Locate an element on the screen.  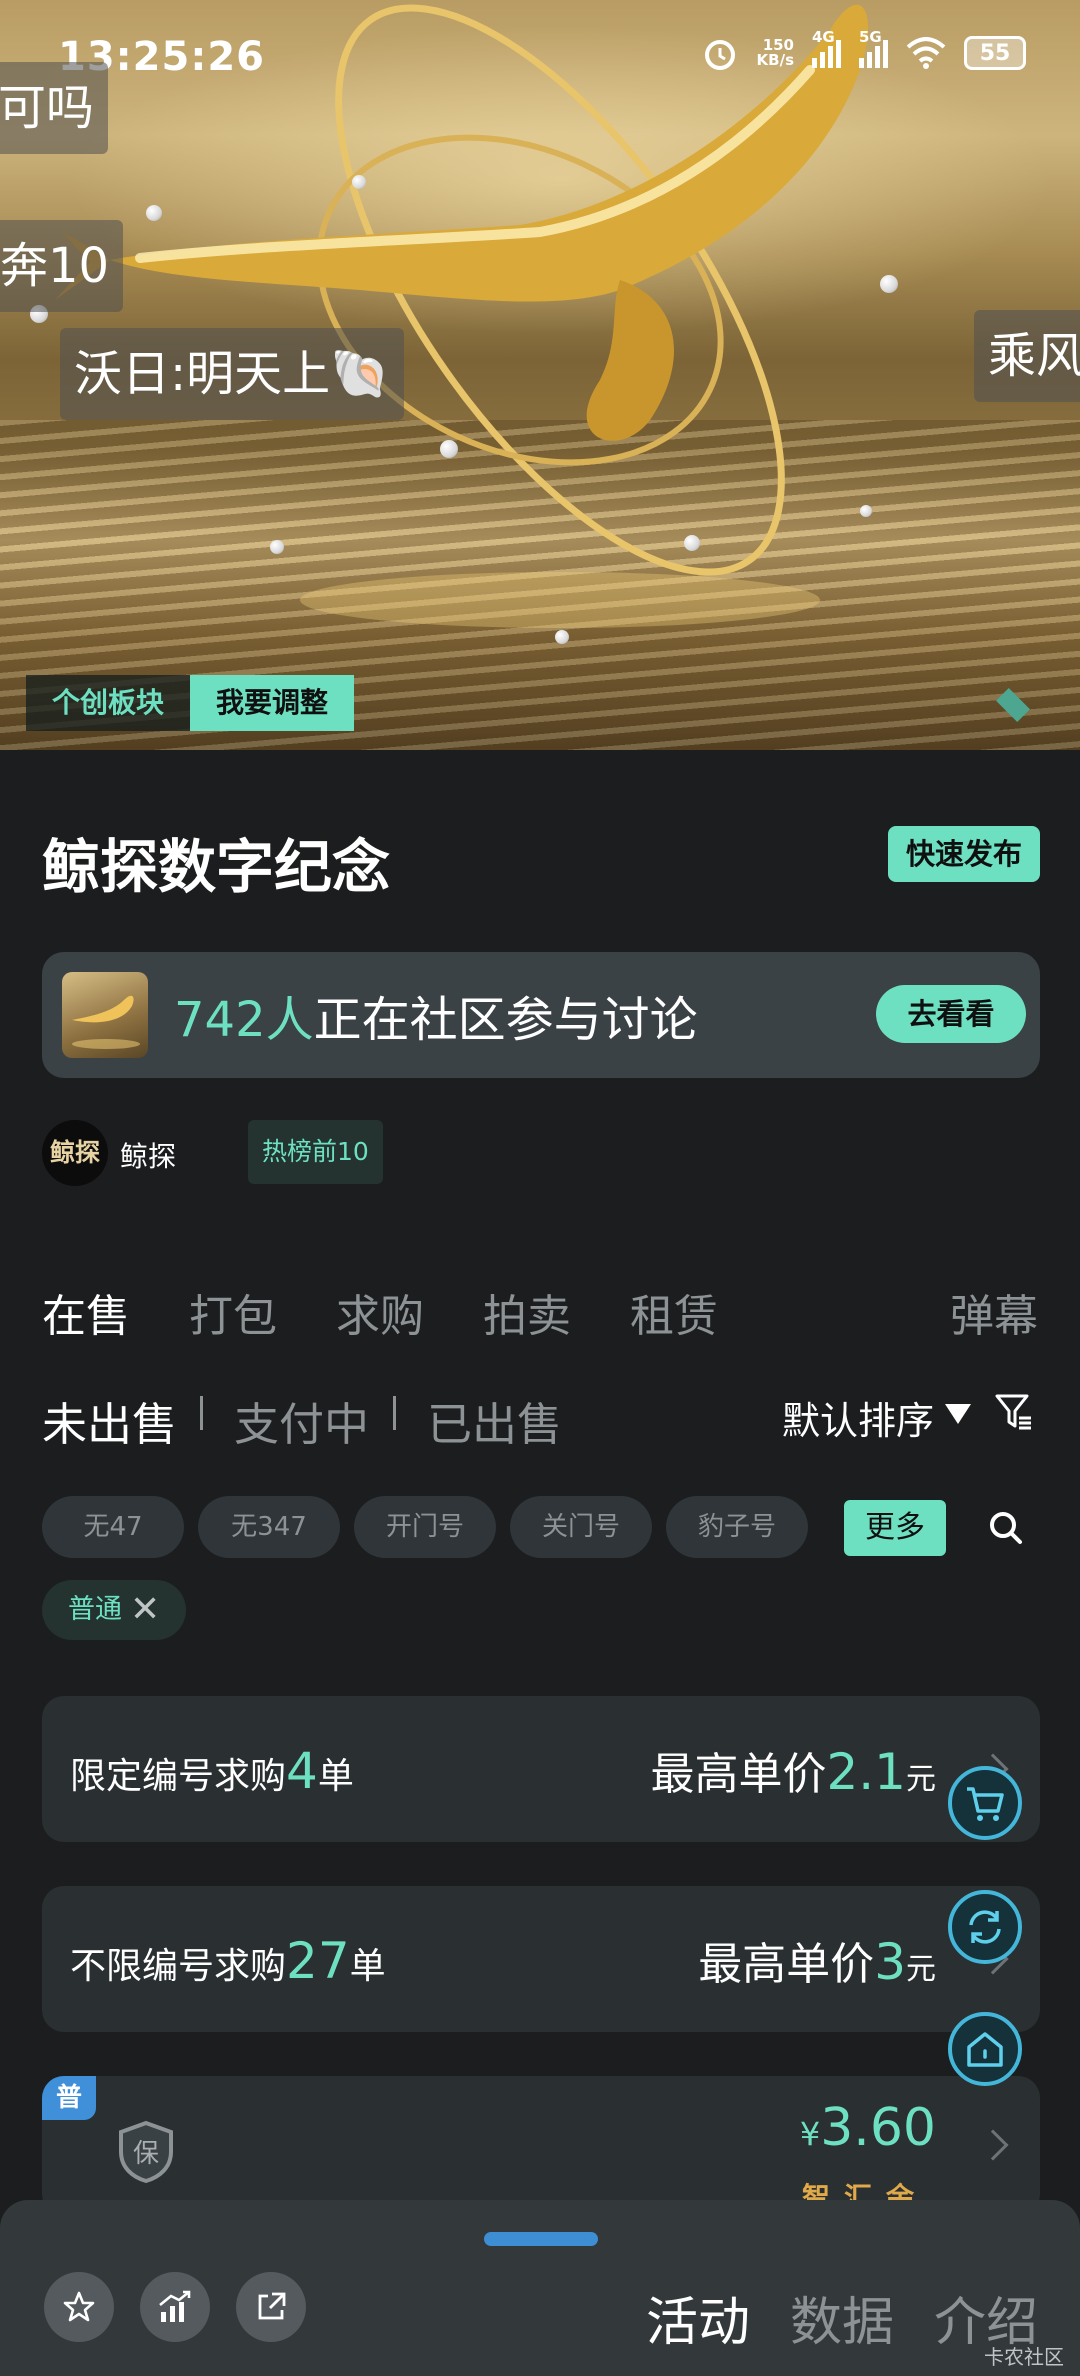
discussion-thumbnail is located at coordinates (105, 1015).